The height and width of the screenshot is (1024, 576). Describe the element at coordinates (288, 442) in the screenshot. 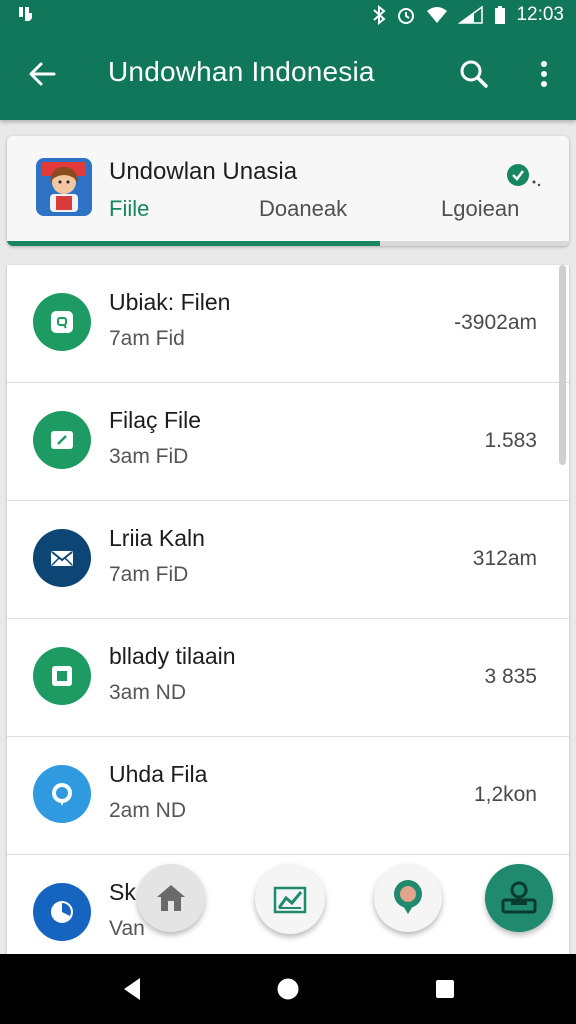

I see `list-item: Filaç File 3am FiD 1.583` at that location.